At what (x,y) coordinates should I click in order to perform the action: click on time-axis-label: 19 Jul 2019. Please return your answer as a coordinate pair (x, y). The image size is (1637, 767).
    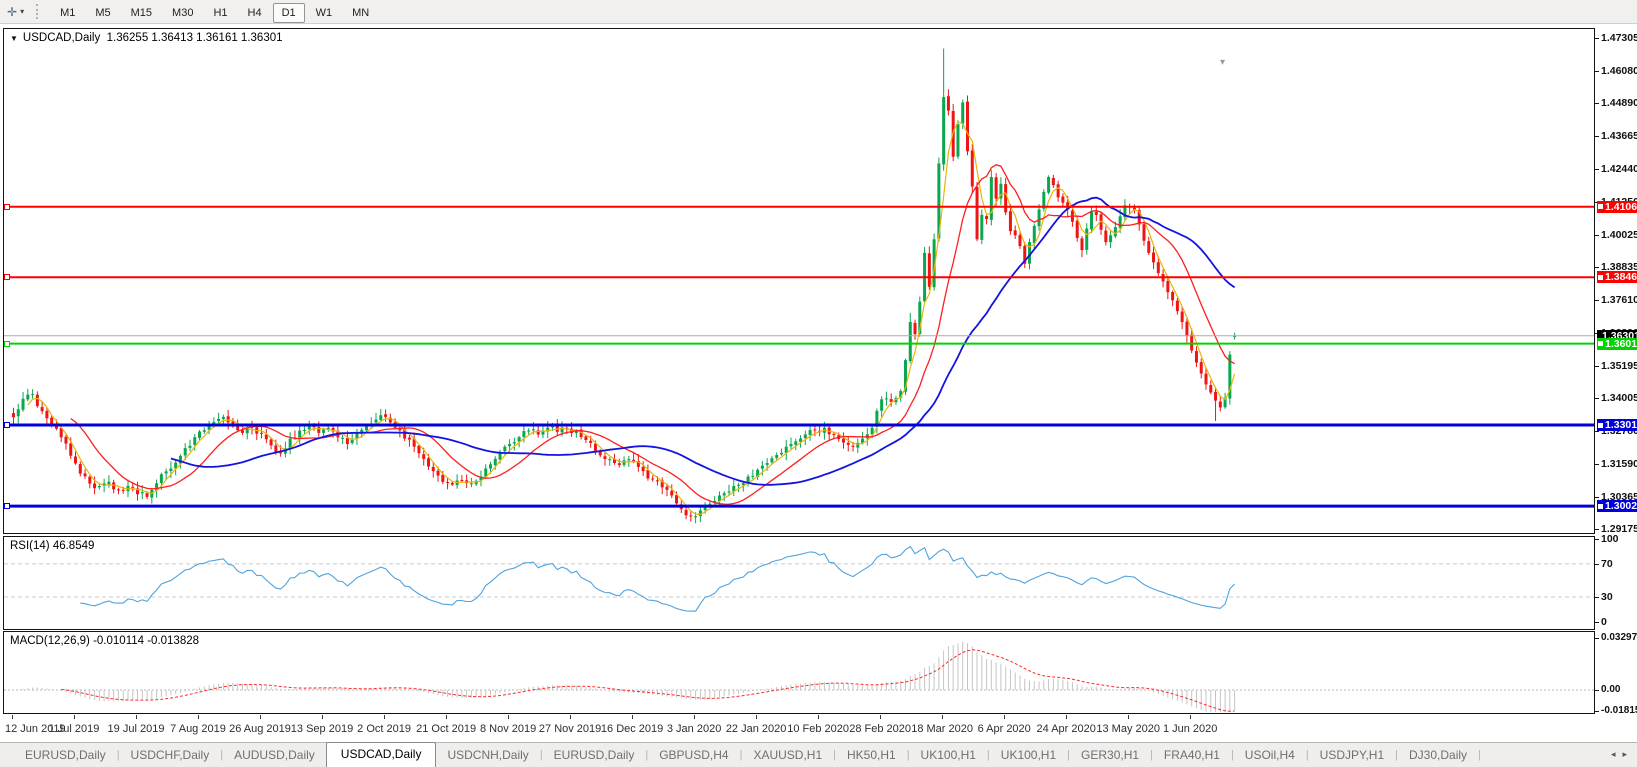
    Looking at the image, I should click on (136, 729).